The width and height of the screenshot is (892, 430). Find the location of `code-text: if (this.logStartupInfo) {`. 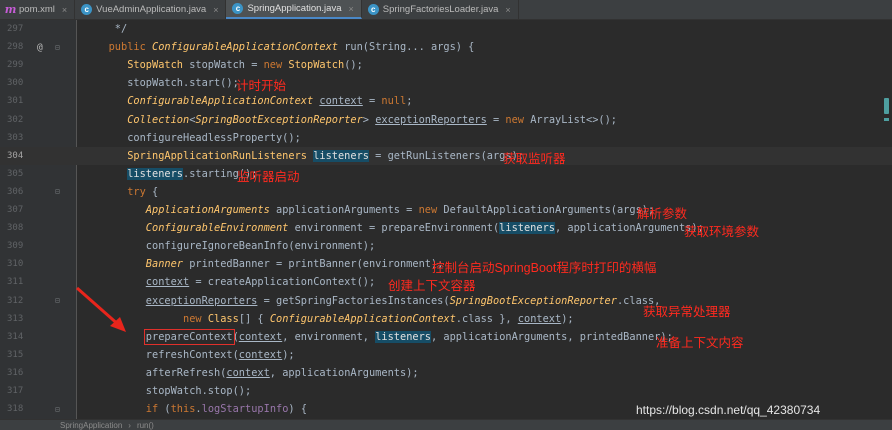

code-text: if (this.logStartupInfo) { is located at coordinates (226, 409).